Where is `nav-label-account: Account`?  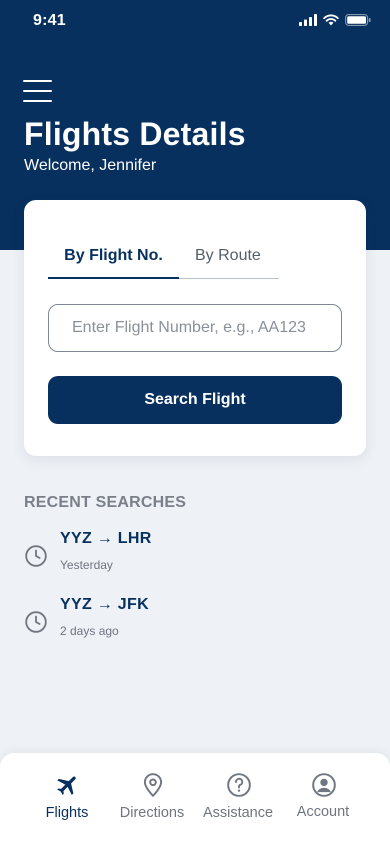 nav-label-account: Account is located at coordinates (323, 812).